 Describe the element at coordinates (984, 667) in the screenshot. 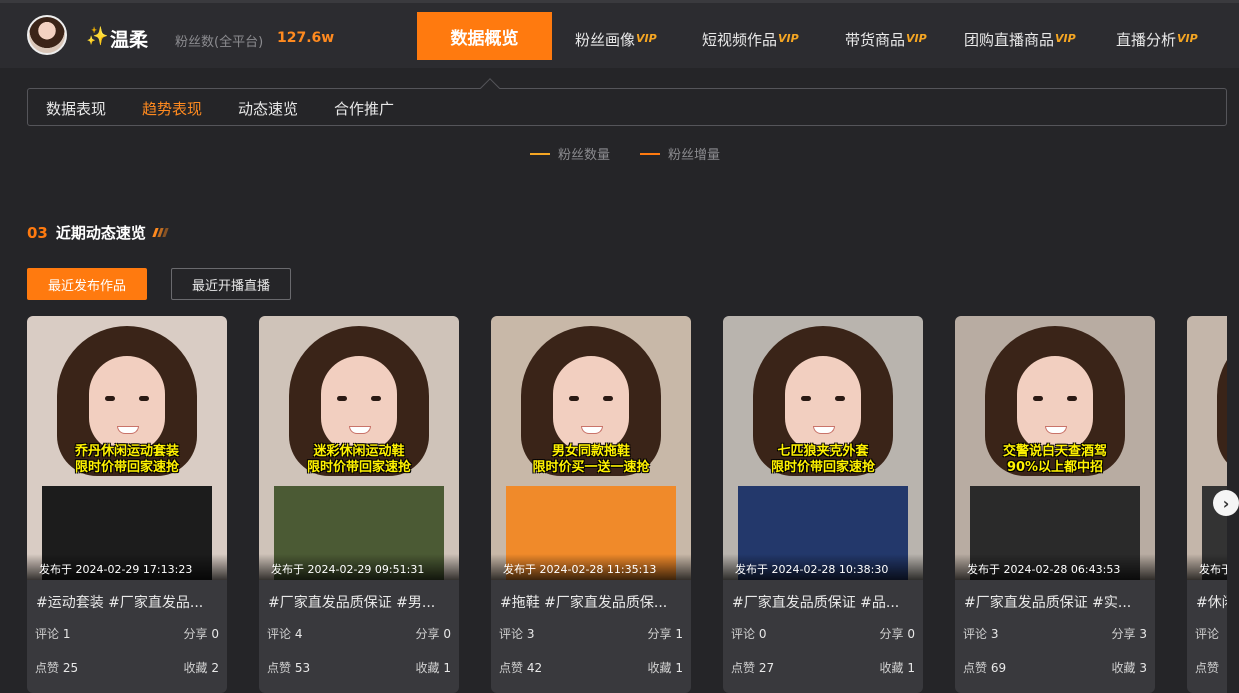

I see `likes-stat: 点赞 69` at that location.